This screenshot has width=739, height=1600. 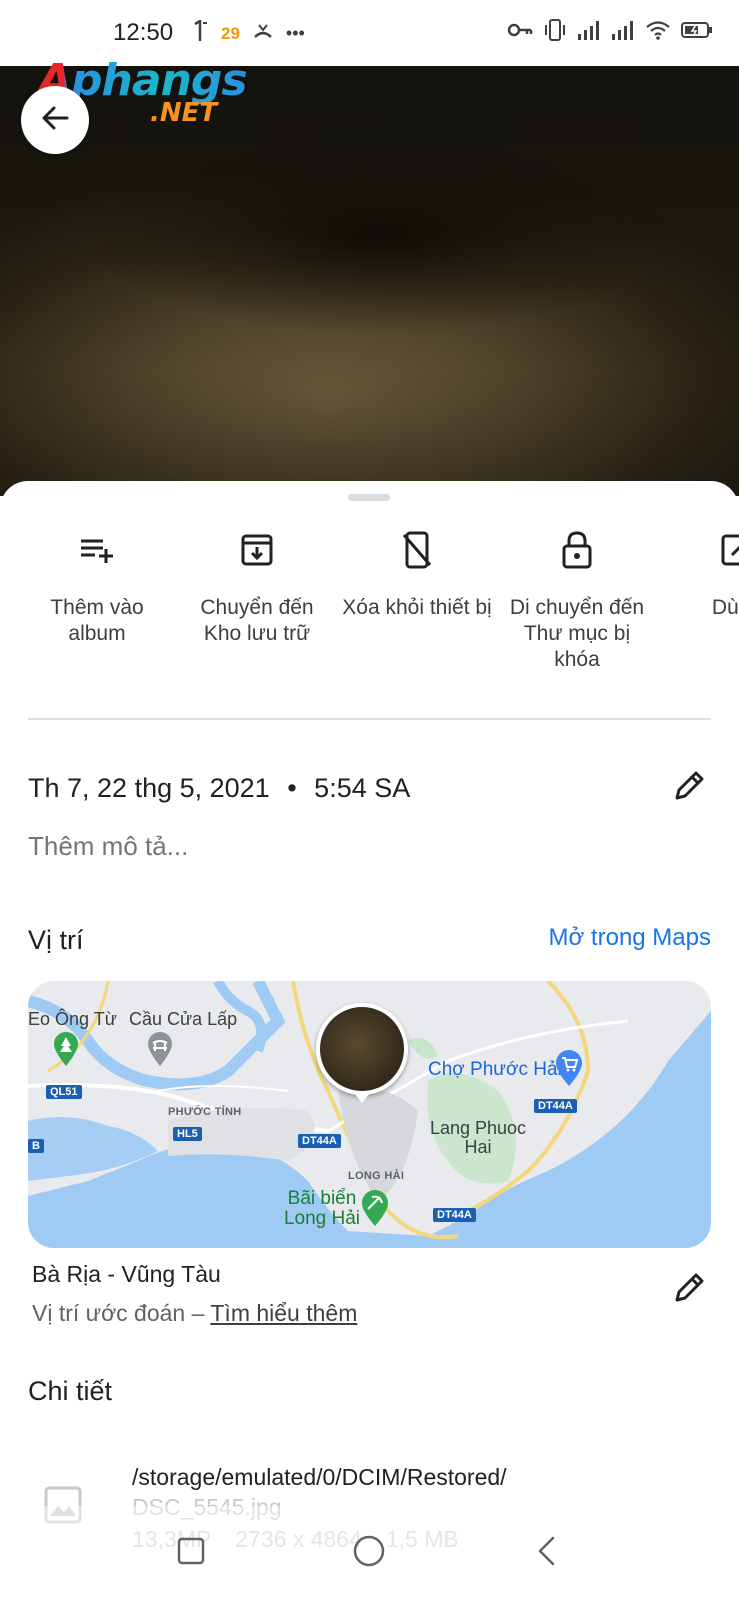 I want to click on more-notifications-icon: •••, so click(x=295, y=33).